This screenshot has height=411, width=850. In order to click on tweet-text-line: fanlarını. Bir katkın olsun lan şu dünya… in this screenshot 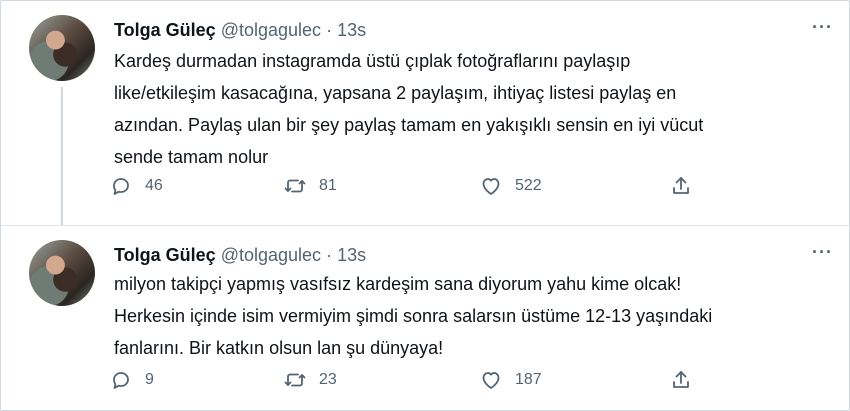, I will do `click(279, 348)`.